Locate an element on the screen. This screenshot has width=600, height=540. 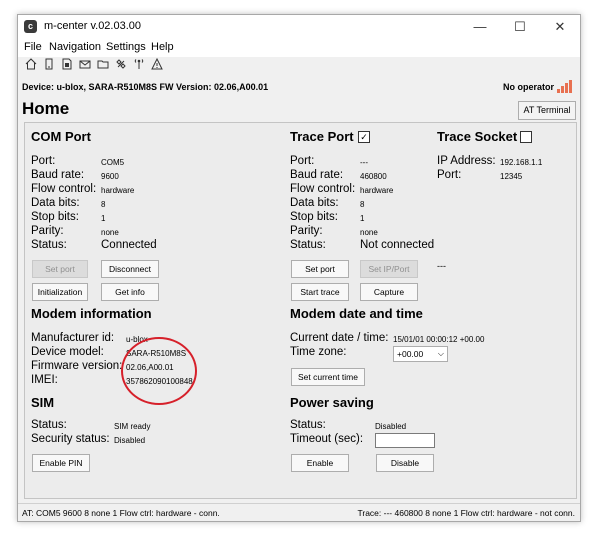
com-status-label: Status: is located at coordinates (49, 245).